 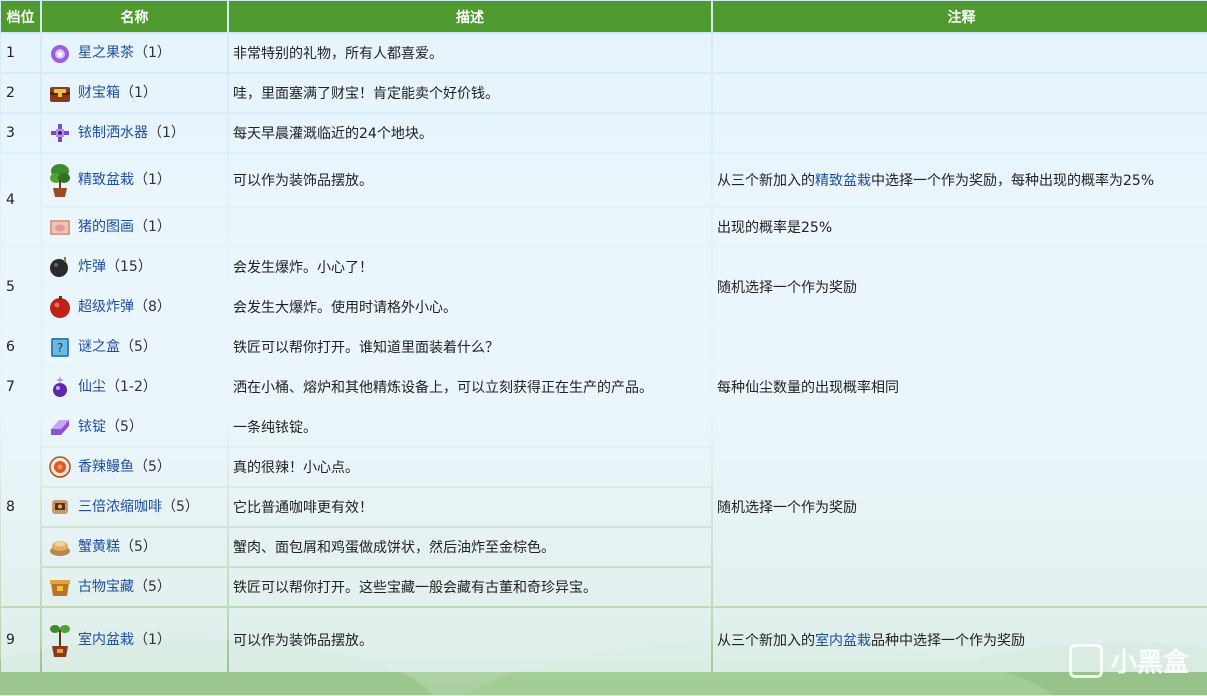 What do you see at coordinates (92, 387) in the screenshot?
I see `item-link: 仙尘` at bounding box center [92, 387].